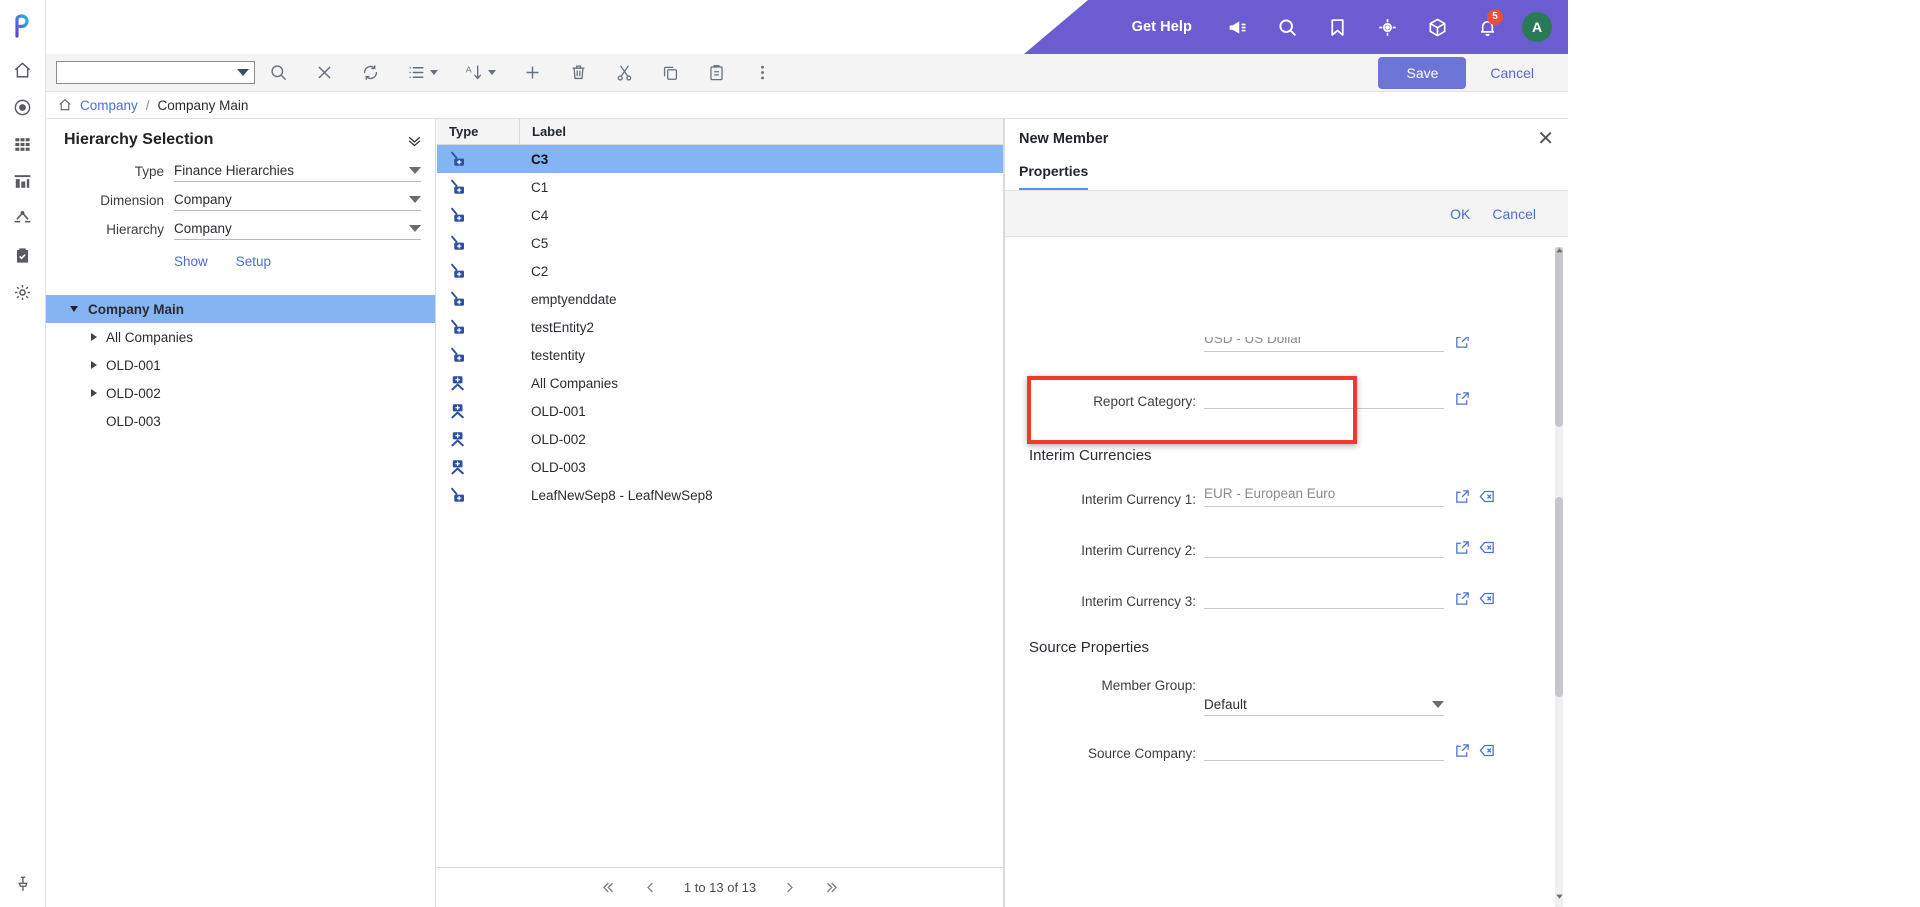  I want to click on table-row: testentity, so click(720, 355).